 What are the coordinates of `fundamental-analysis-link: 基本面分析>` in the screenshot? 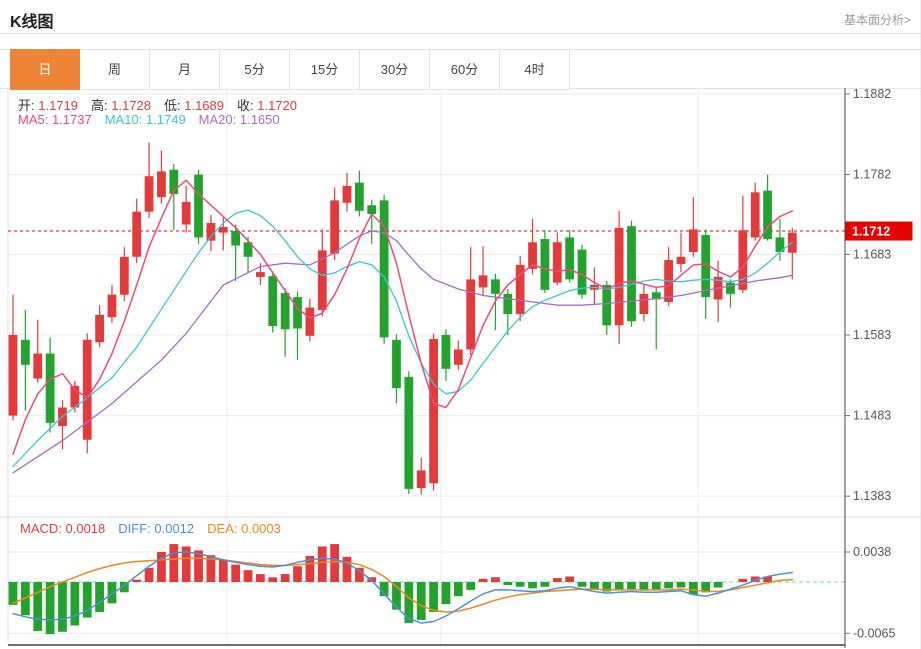 It's located at (877, 19).